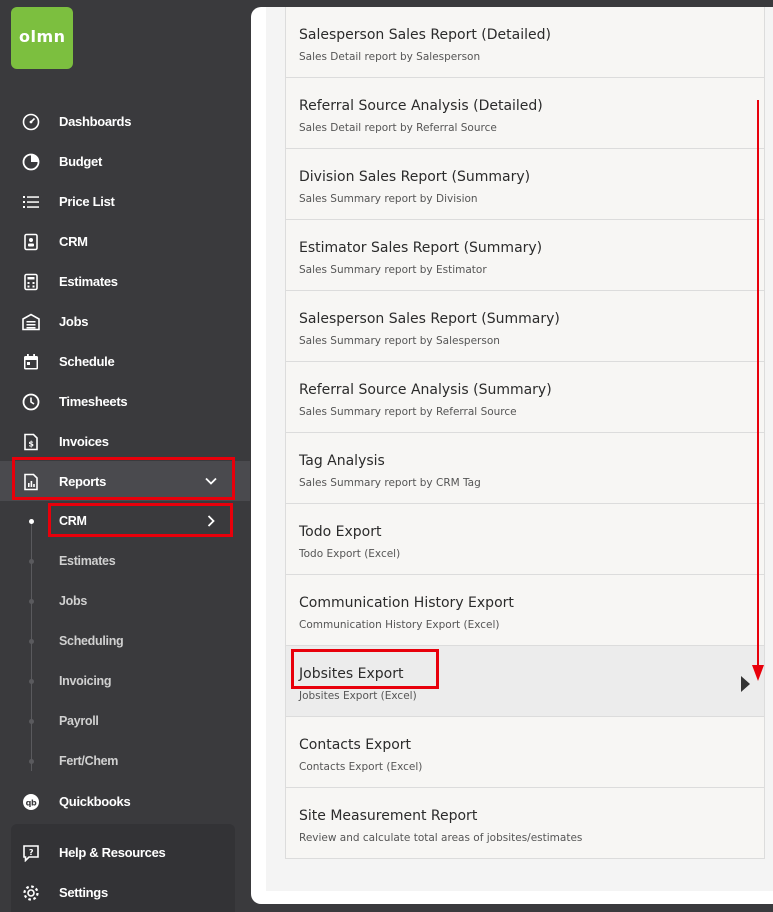 The height and width of the screenshot is (912, 773). What do you see at coordinates (125, 441) in the screenshot?
I see `nav-invoices: $ Invoices` at bounding box center [125, 441].